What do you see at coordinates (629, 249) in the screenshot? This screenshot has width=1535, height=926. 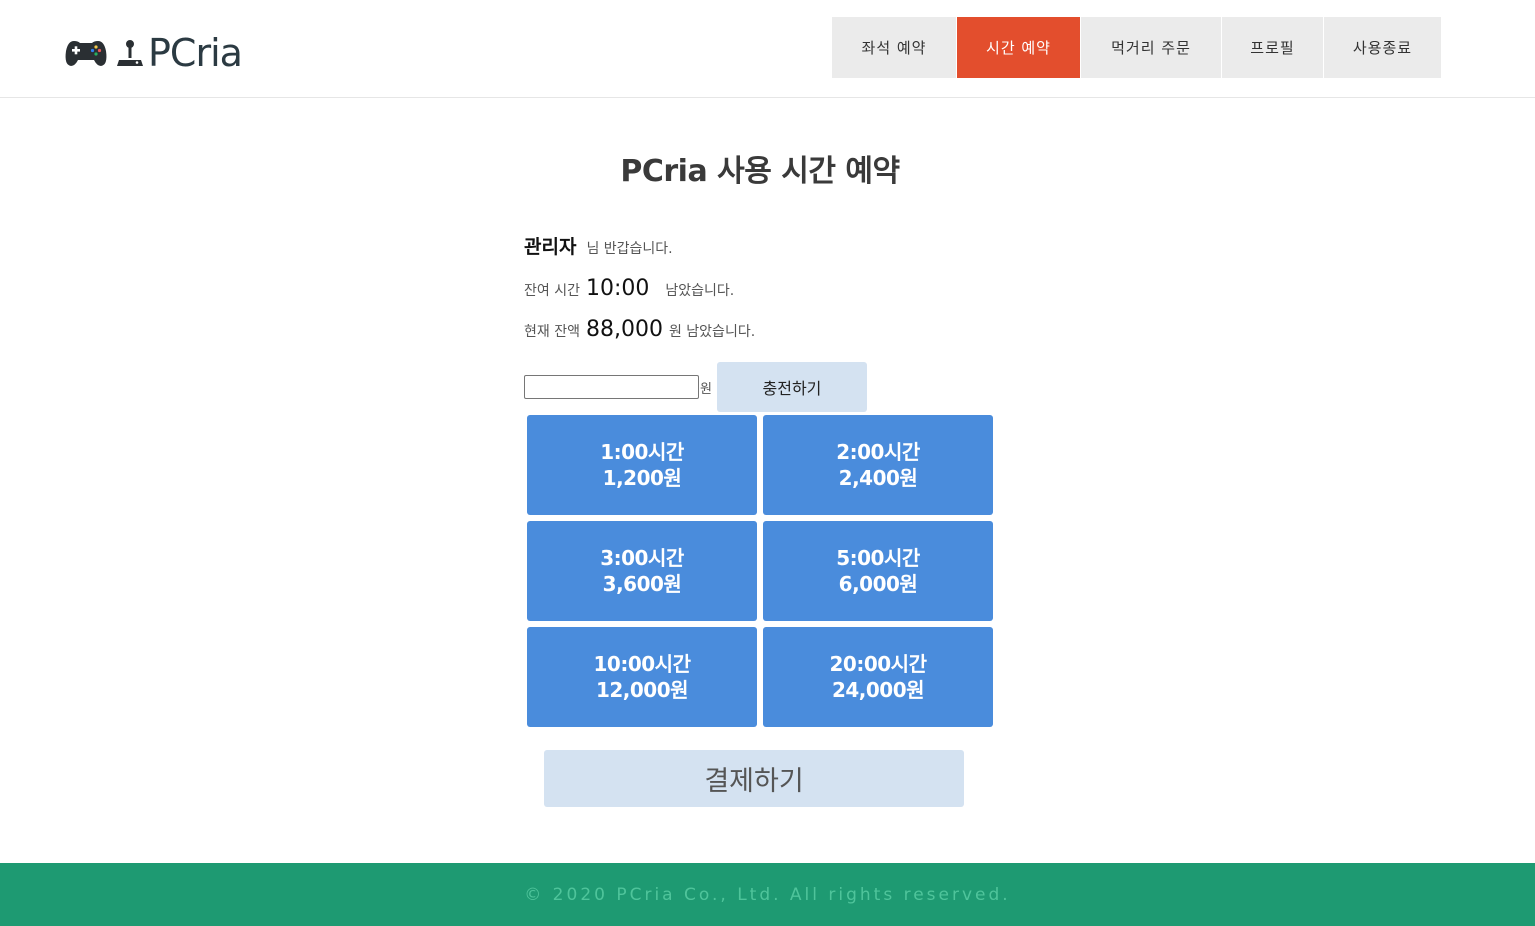 I see `greeting-suffix: 님 반갑습니다.` at bounding box center [629, 249].